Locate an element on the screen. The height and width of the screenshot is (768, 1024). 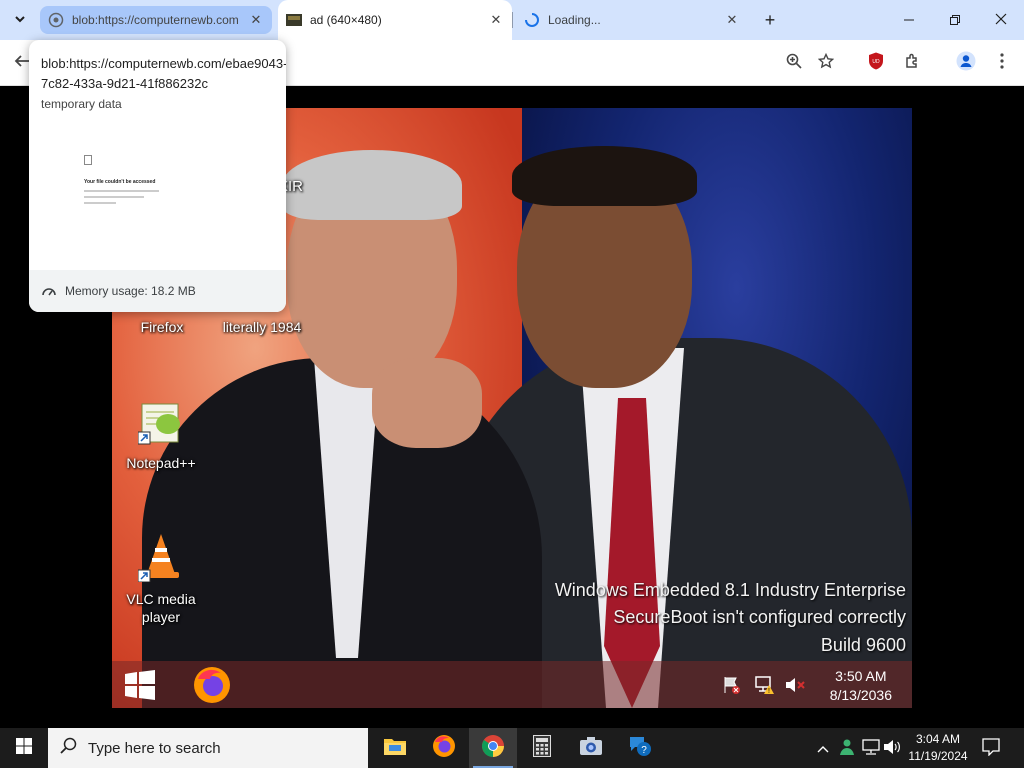
start-button is located at coordinates (24, 748).